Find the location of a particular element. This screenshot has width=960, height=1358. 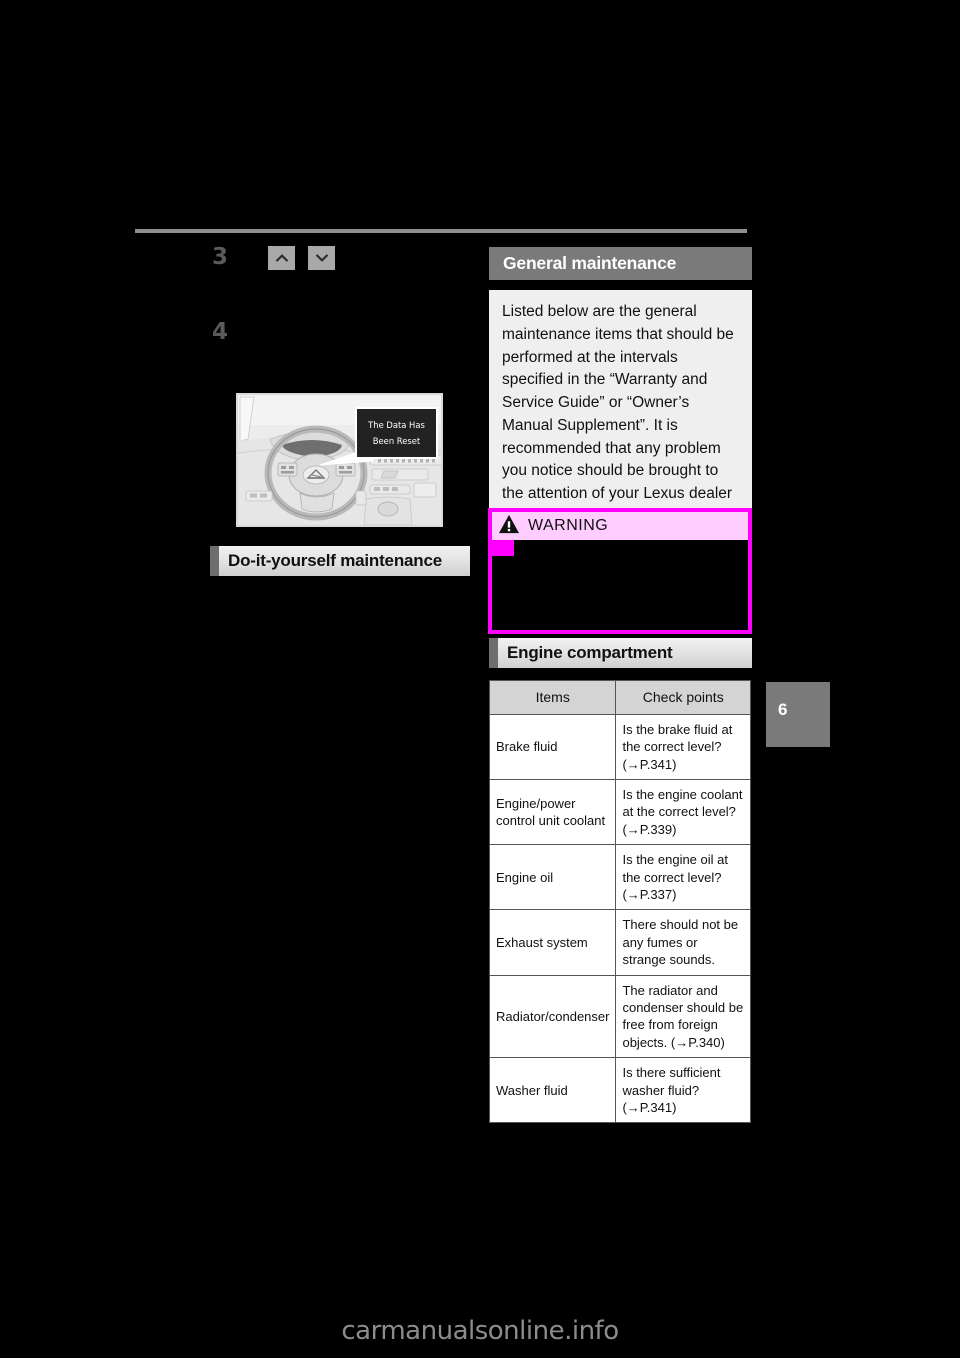

site-watermark: carmanualsonline.info is located at coordinates (480, 1331).